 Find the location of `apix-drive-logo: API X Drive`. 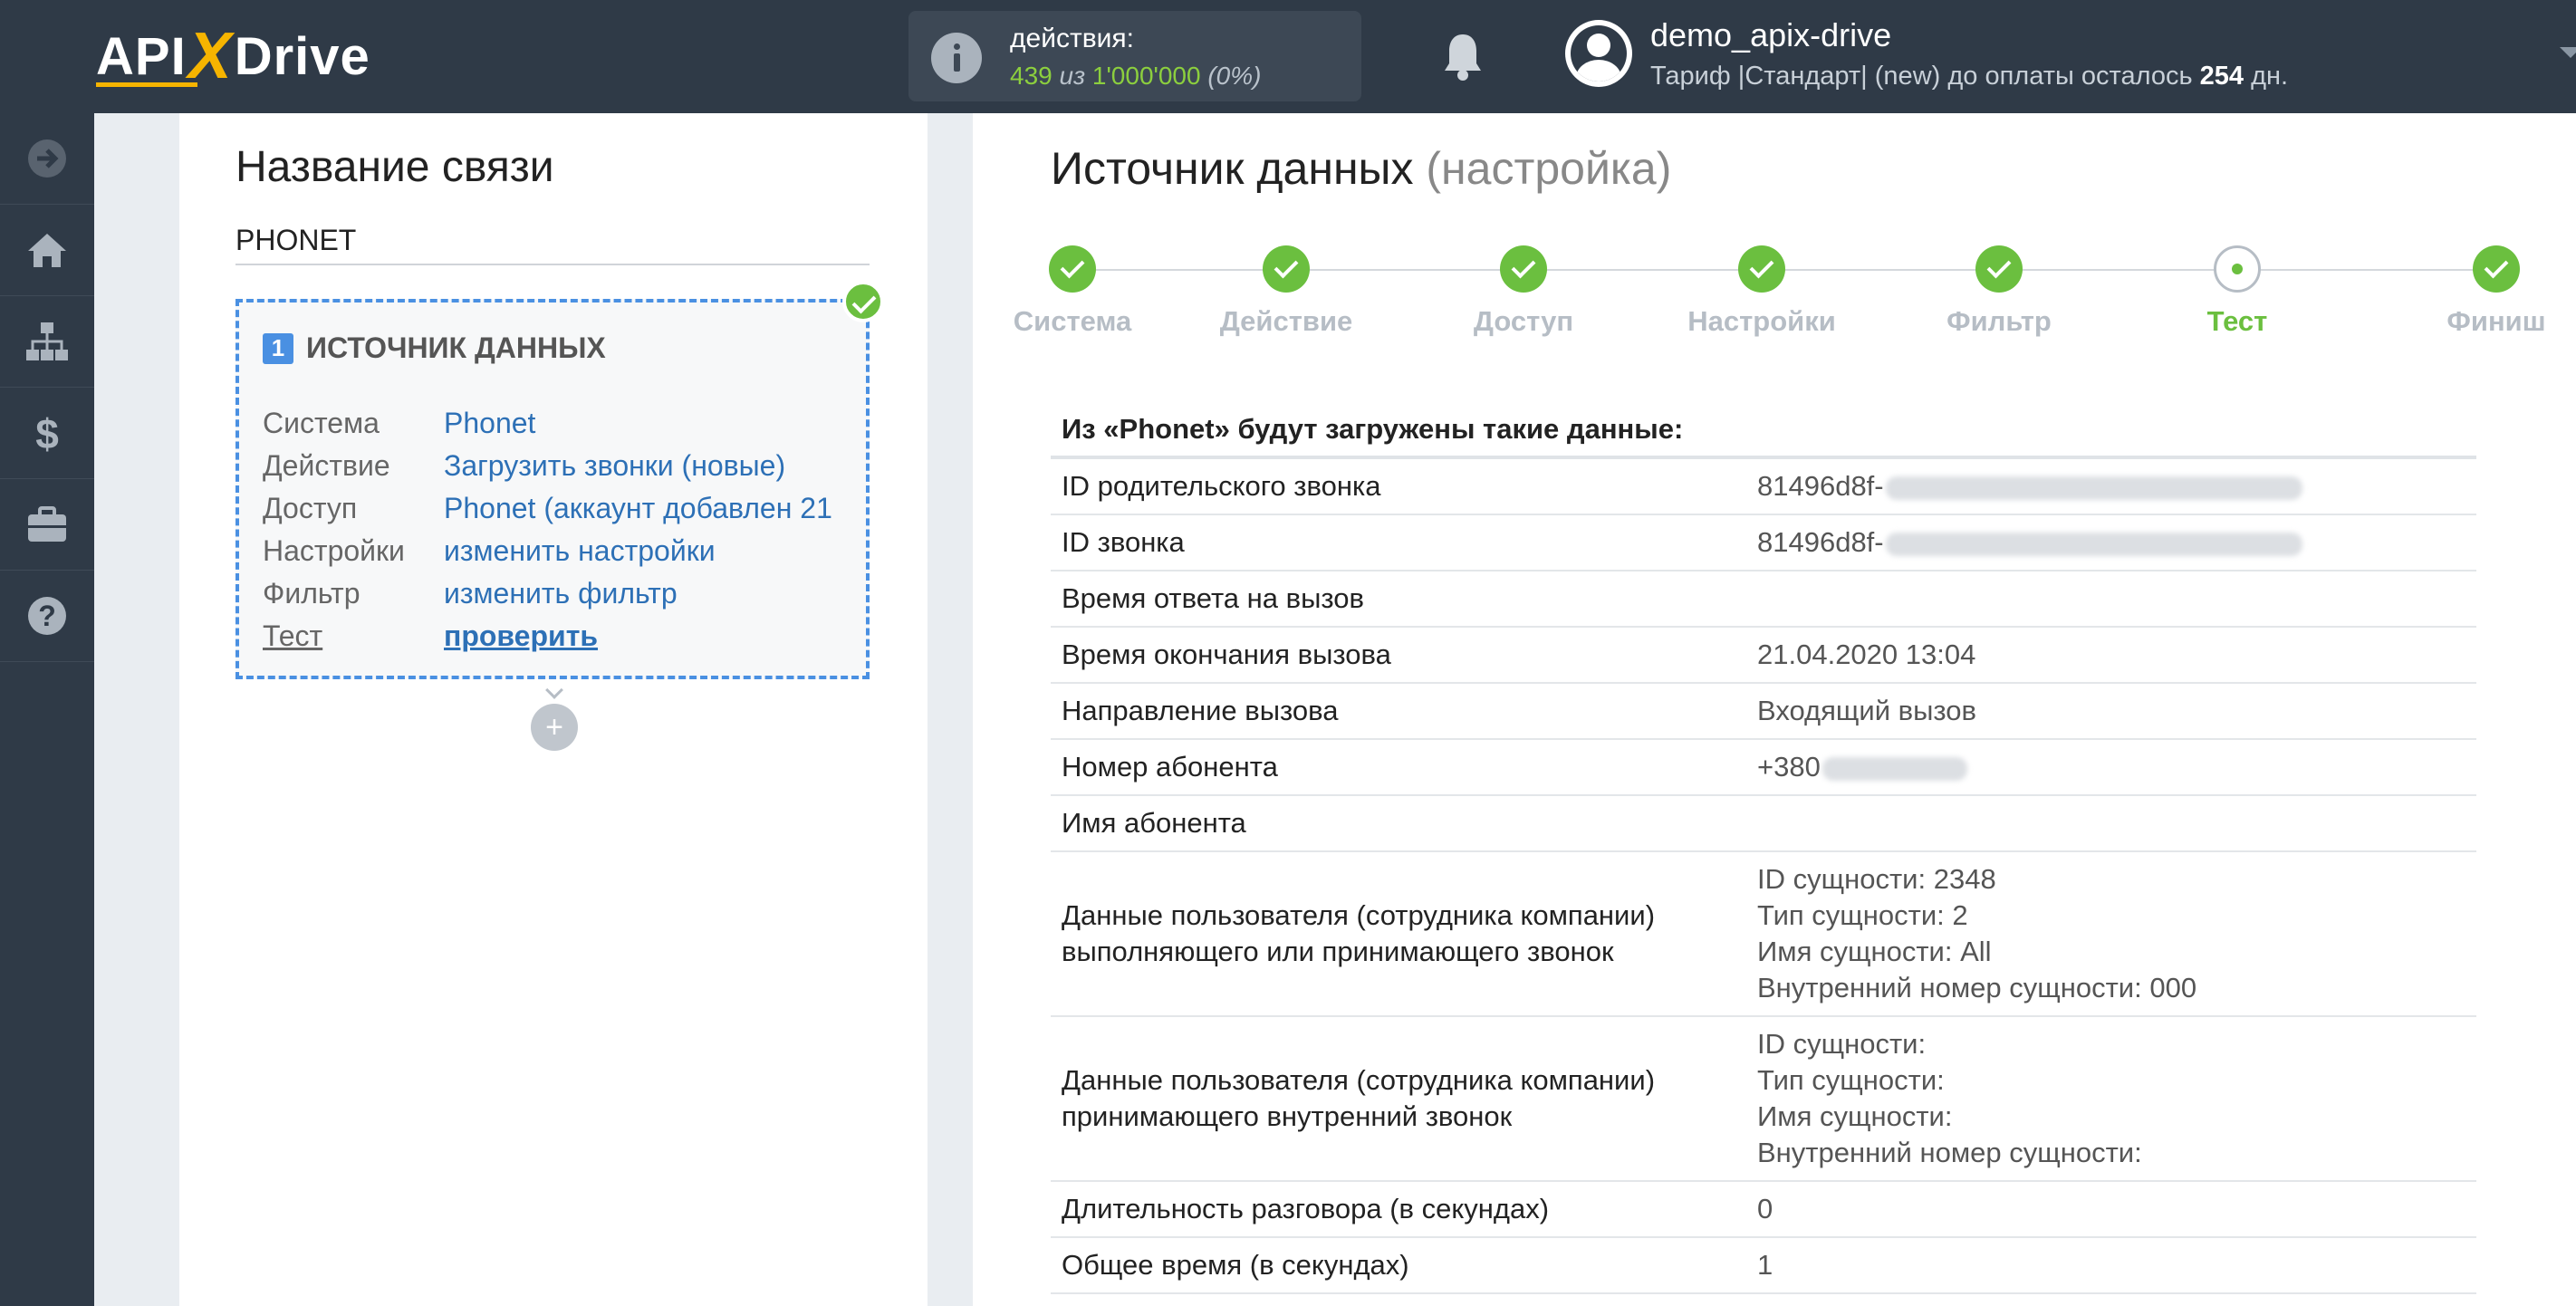

apix-drive-logo: API X Drive is located at coordinates (233, 56).